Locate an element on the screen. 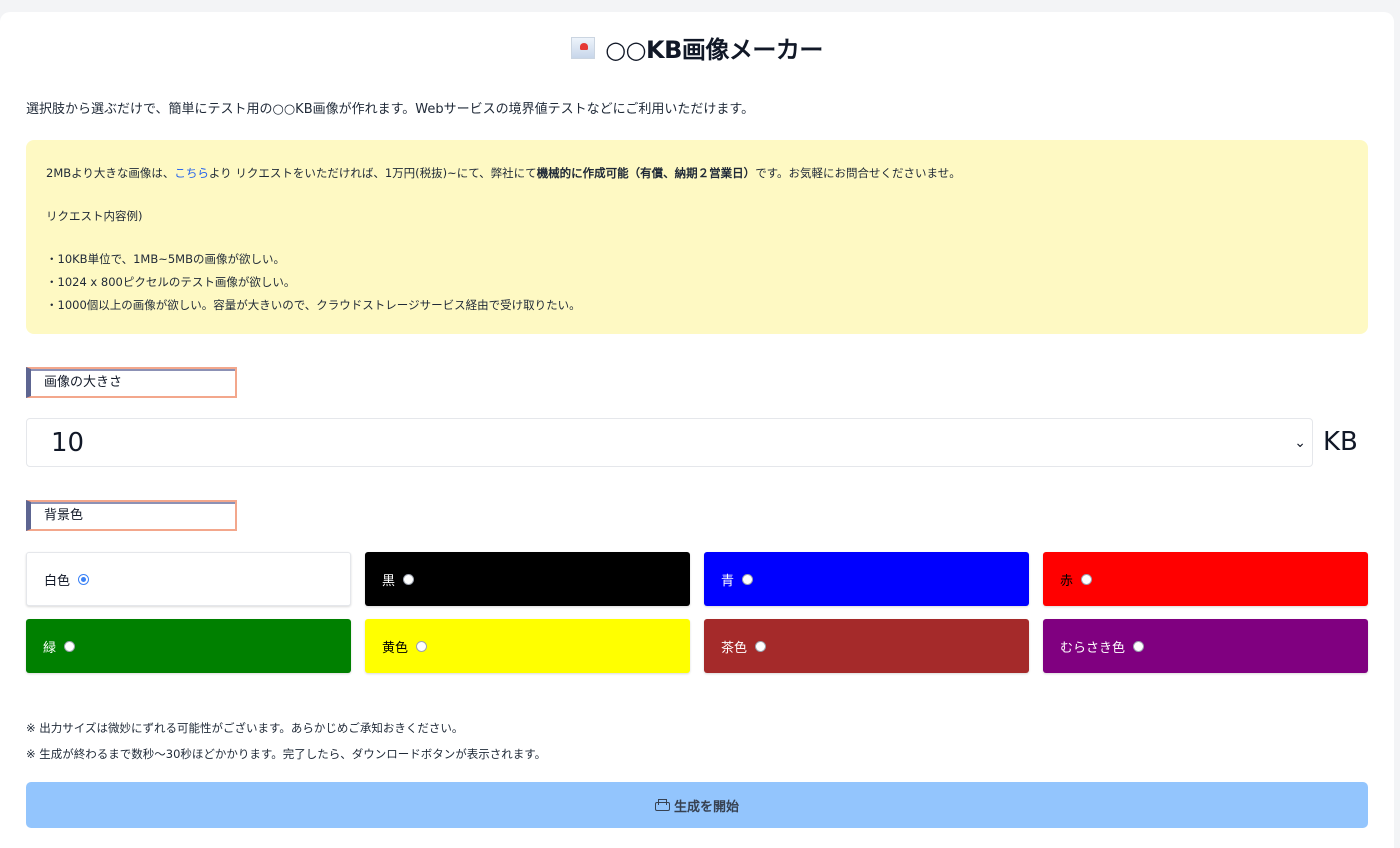 The width and height of the screenshot is (1400, 848). generate-button-label: 生成を開始 is located at coordinates (706, 807).